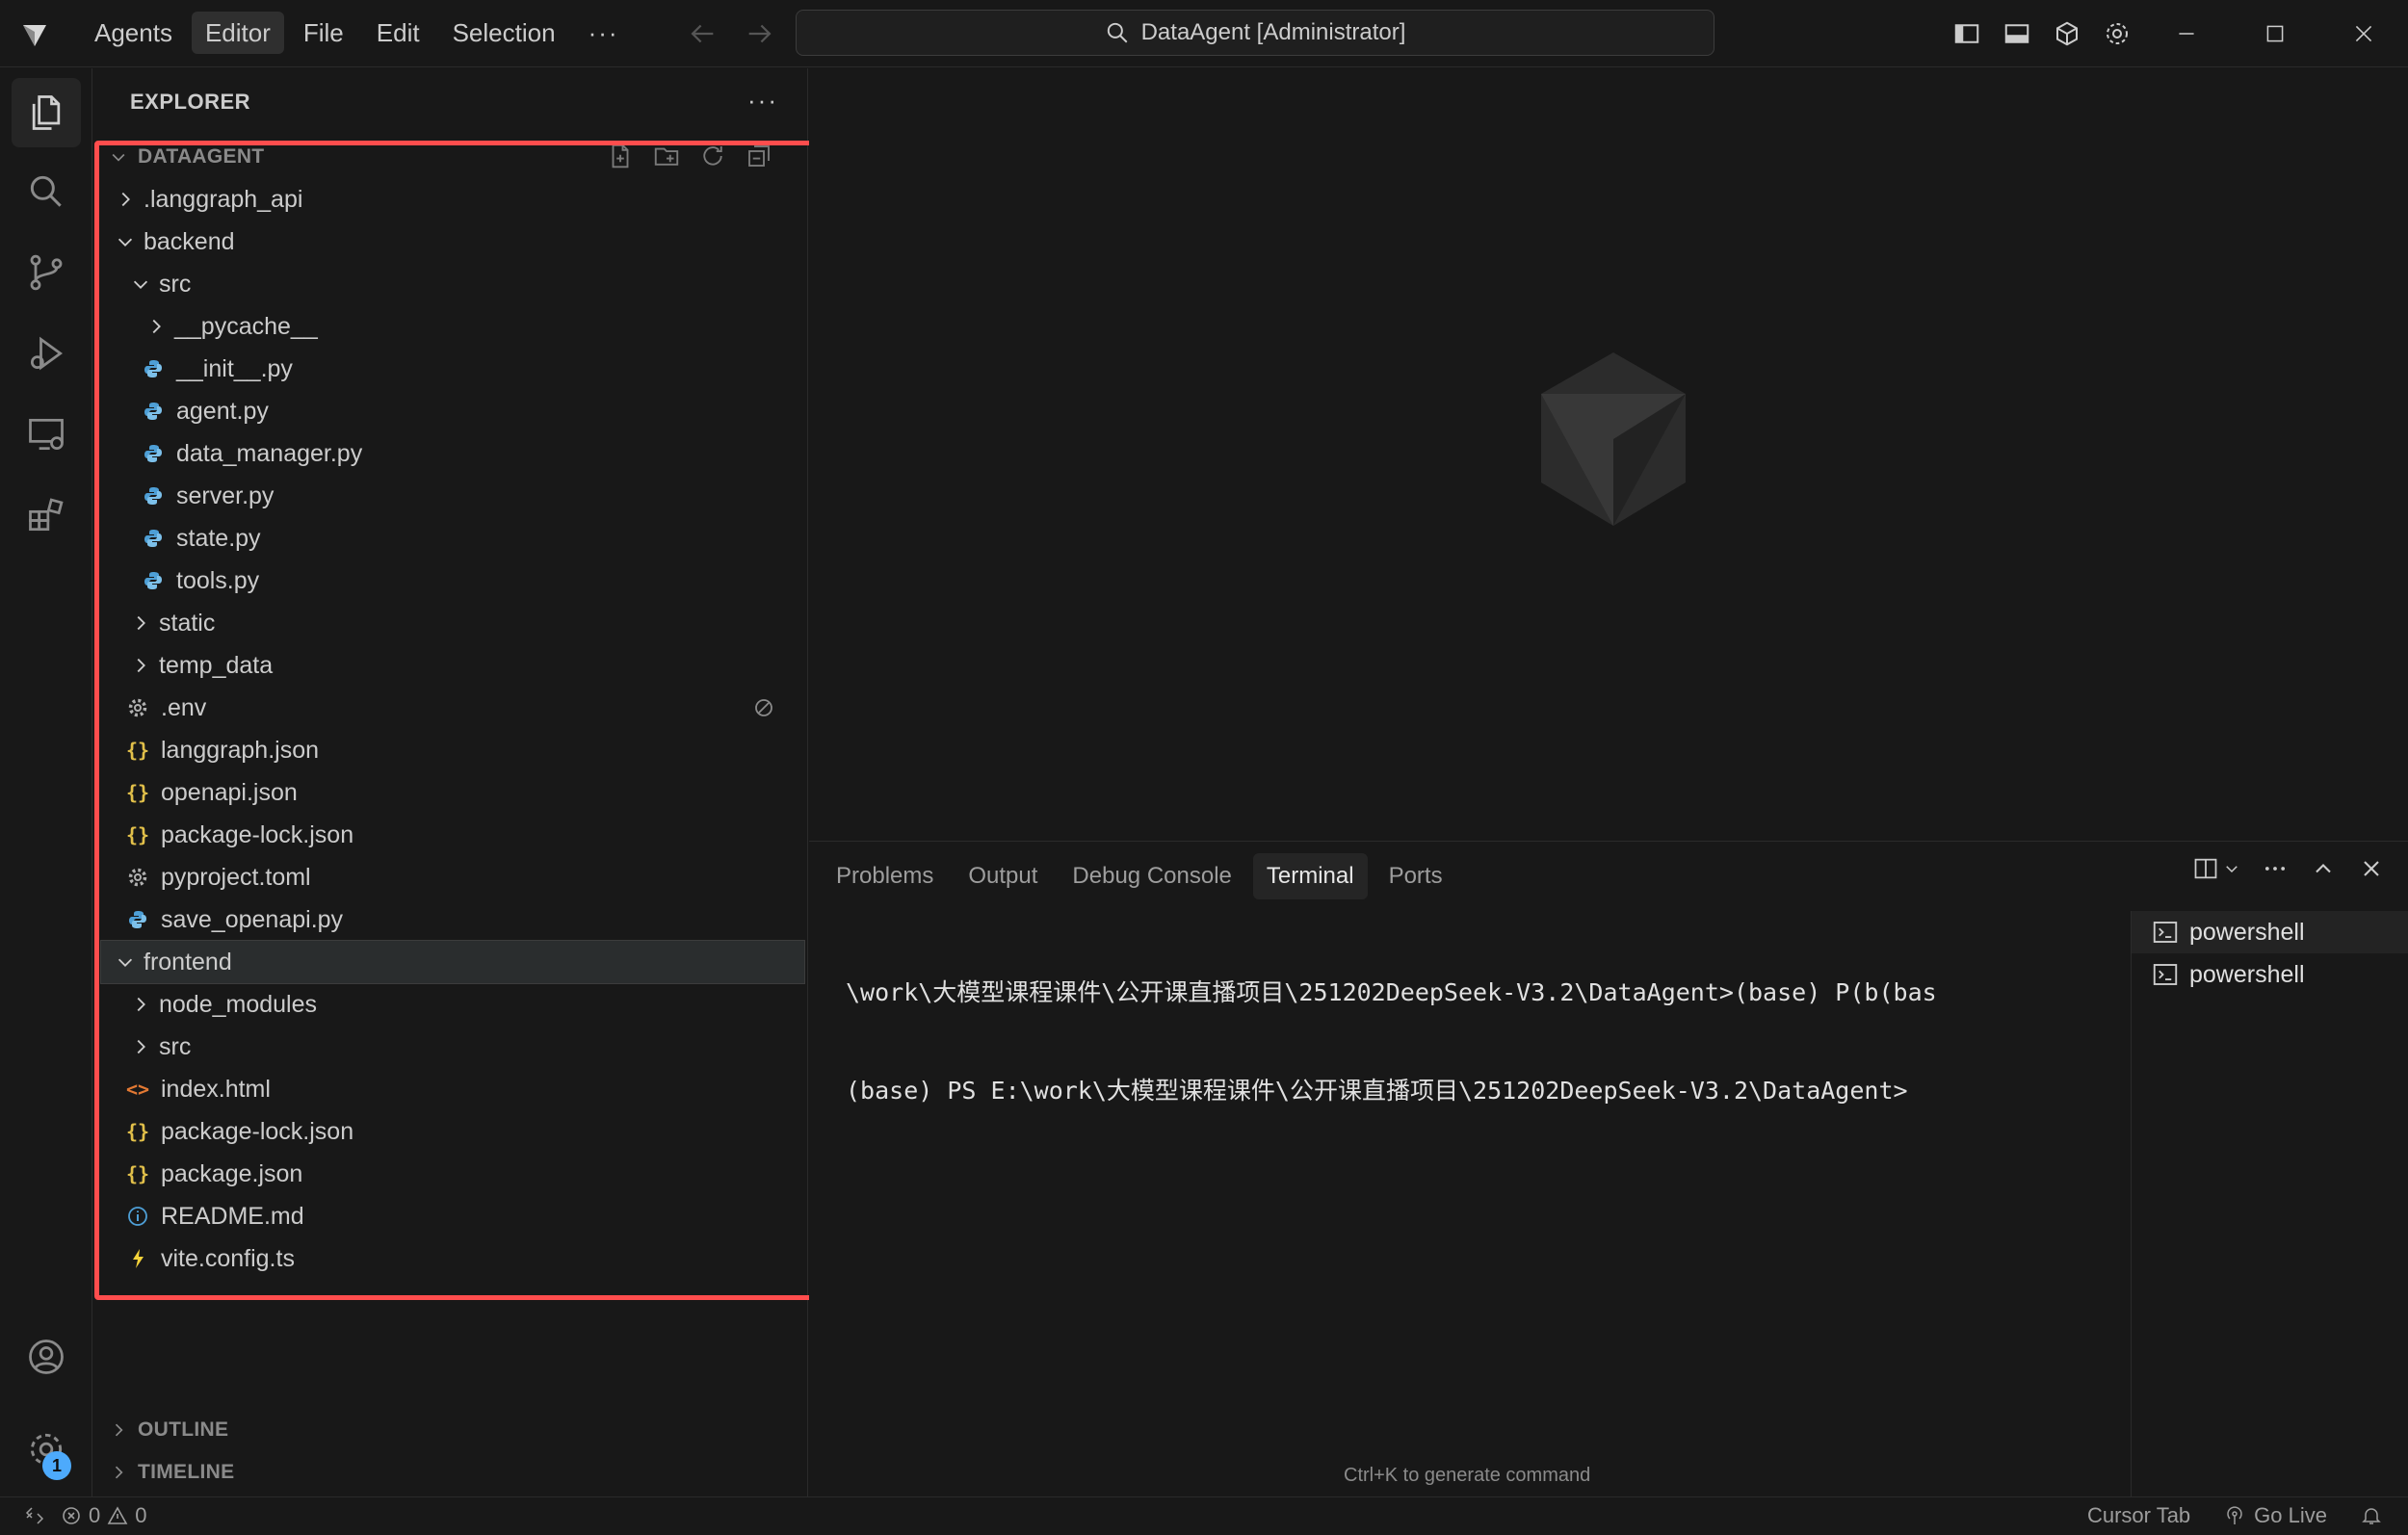  I want to click on menu-editor: Editor, so click(237, 33).